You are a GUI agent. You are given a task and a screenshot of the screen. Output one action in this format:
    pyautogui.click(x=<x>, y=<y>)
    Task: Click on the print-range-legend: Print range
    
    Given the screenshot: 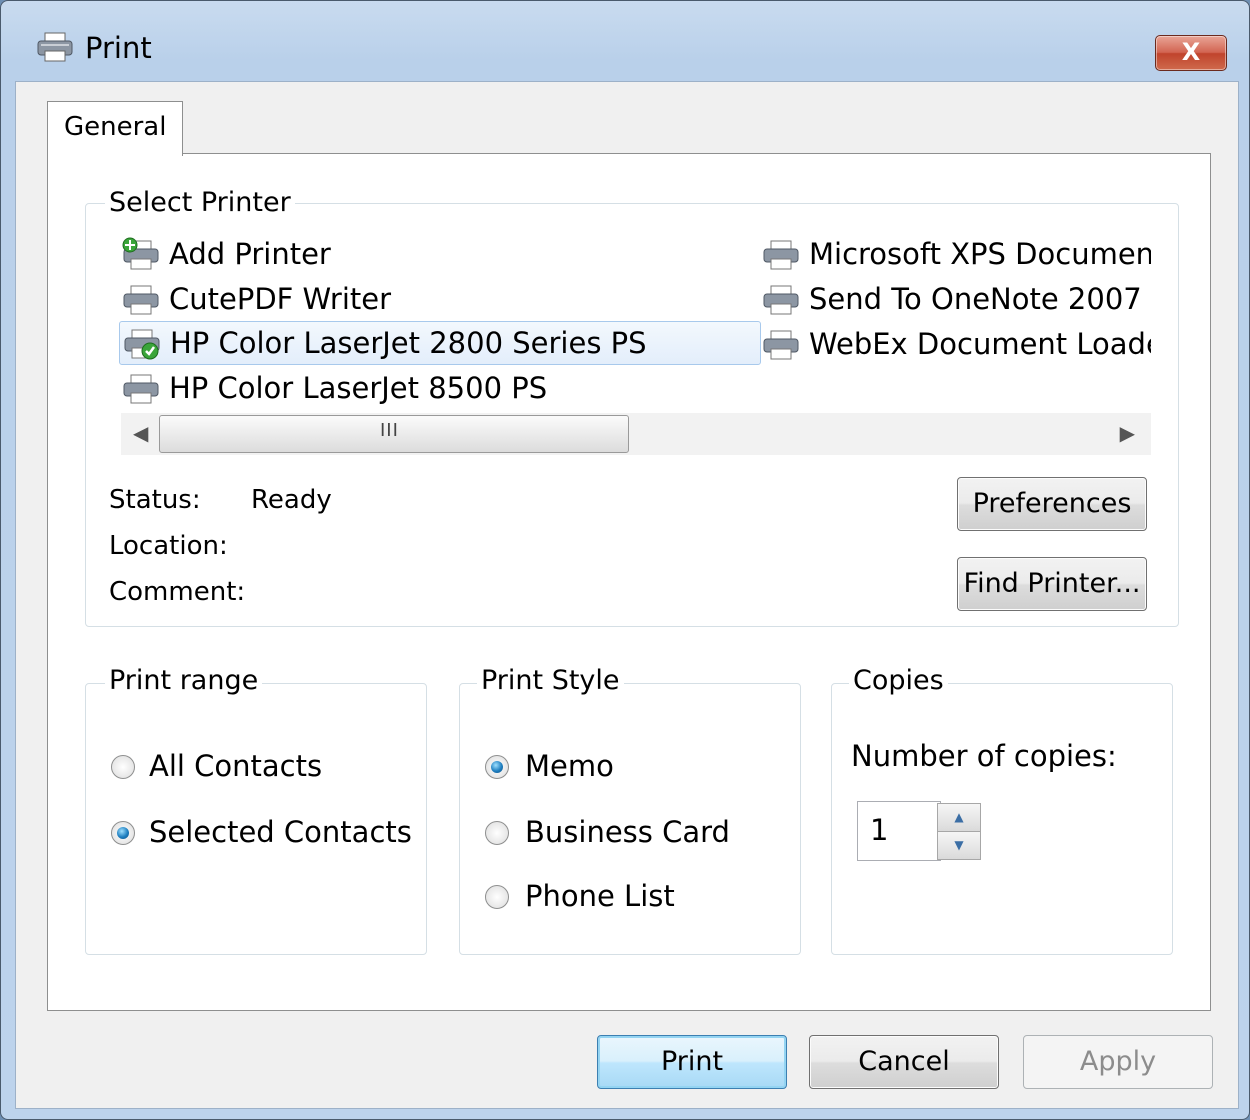 What is the action you would take?
    pyautogui.click(x=184, y=680)
    